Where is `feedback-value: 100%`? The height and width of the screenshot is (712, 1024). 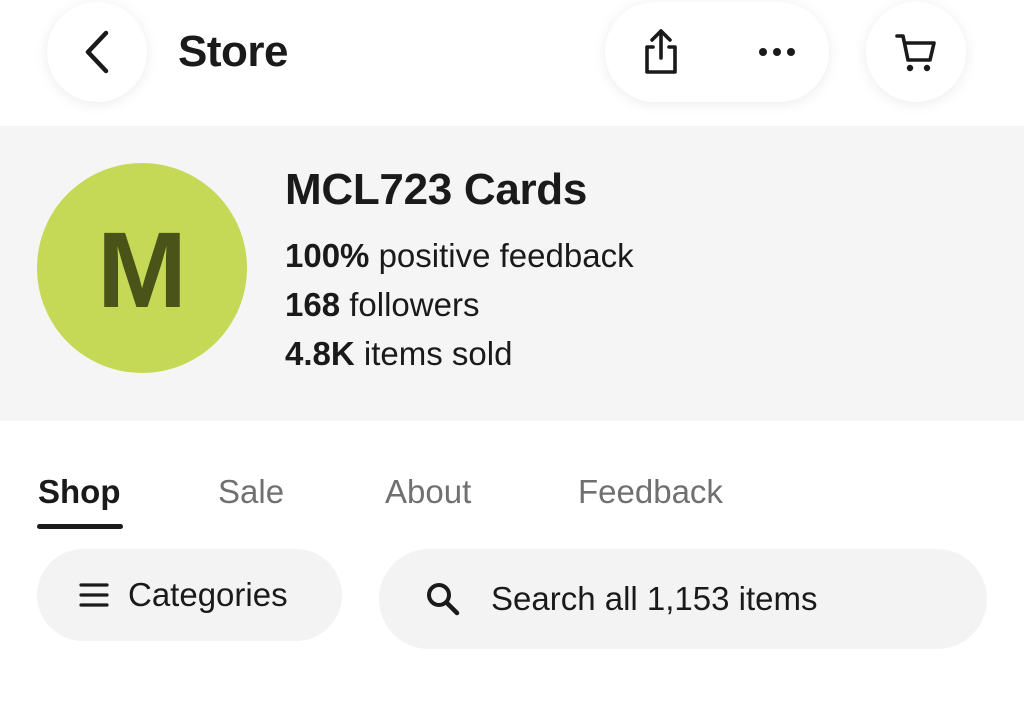
feedback-value: 100% is located at coordinates (327, 255).